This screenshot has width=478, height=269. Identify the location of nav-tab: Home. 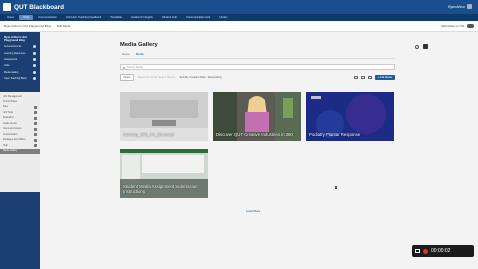
(10, 17).